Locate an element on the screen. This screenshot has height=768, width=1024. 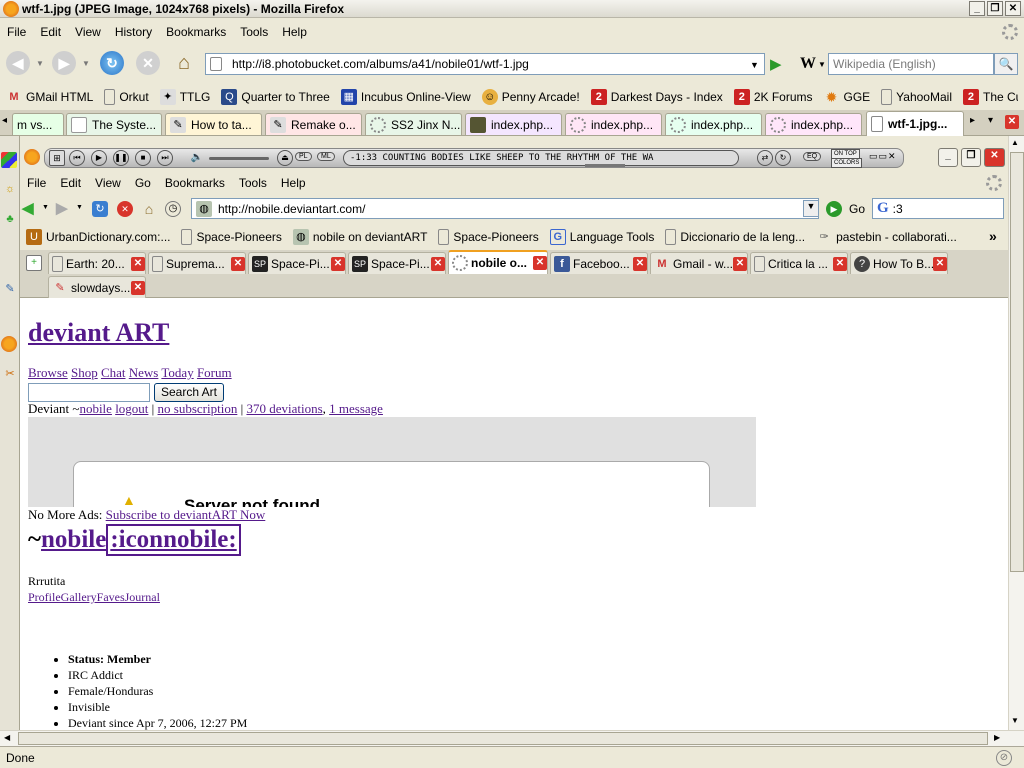
inner-tab-nobile-active: nobile o... ✕ is located at coordinates (498, 262).